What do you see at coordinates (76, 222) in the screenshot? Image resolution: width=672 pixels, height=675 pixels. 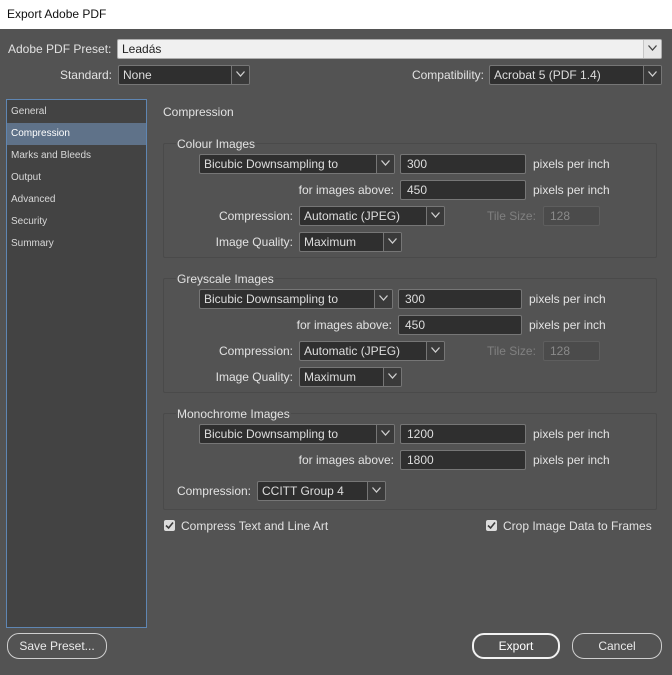 I see `sidebar-item-security: Security` at bounding box center [76, 222].